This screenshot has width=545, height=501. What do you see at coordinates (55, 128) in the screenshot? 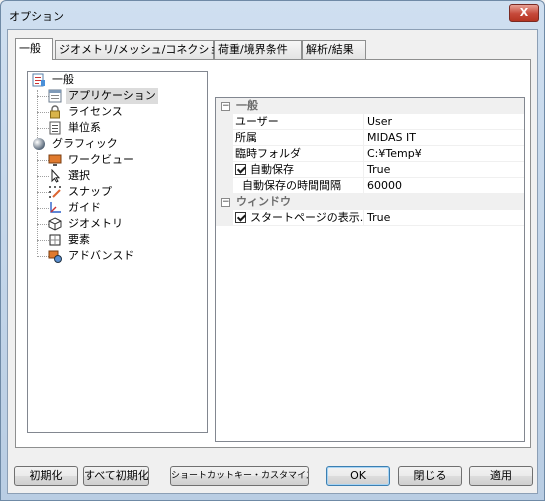
I see `unit-system-document-icon` at bounding box center [55, 128].